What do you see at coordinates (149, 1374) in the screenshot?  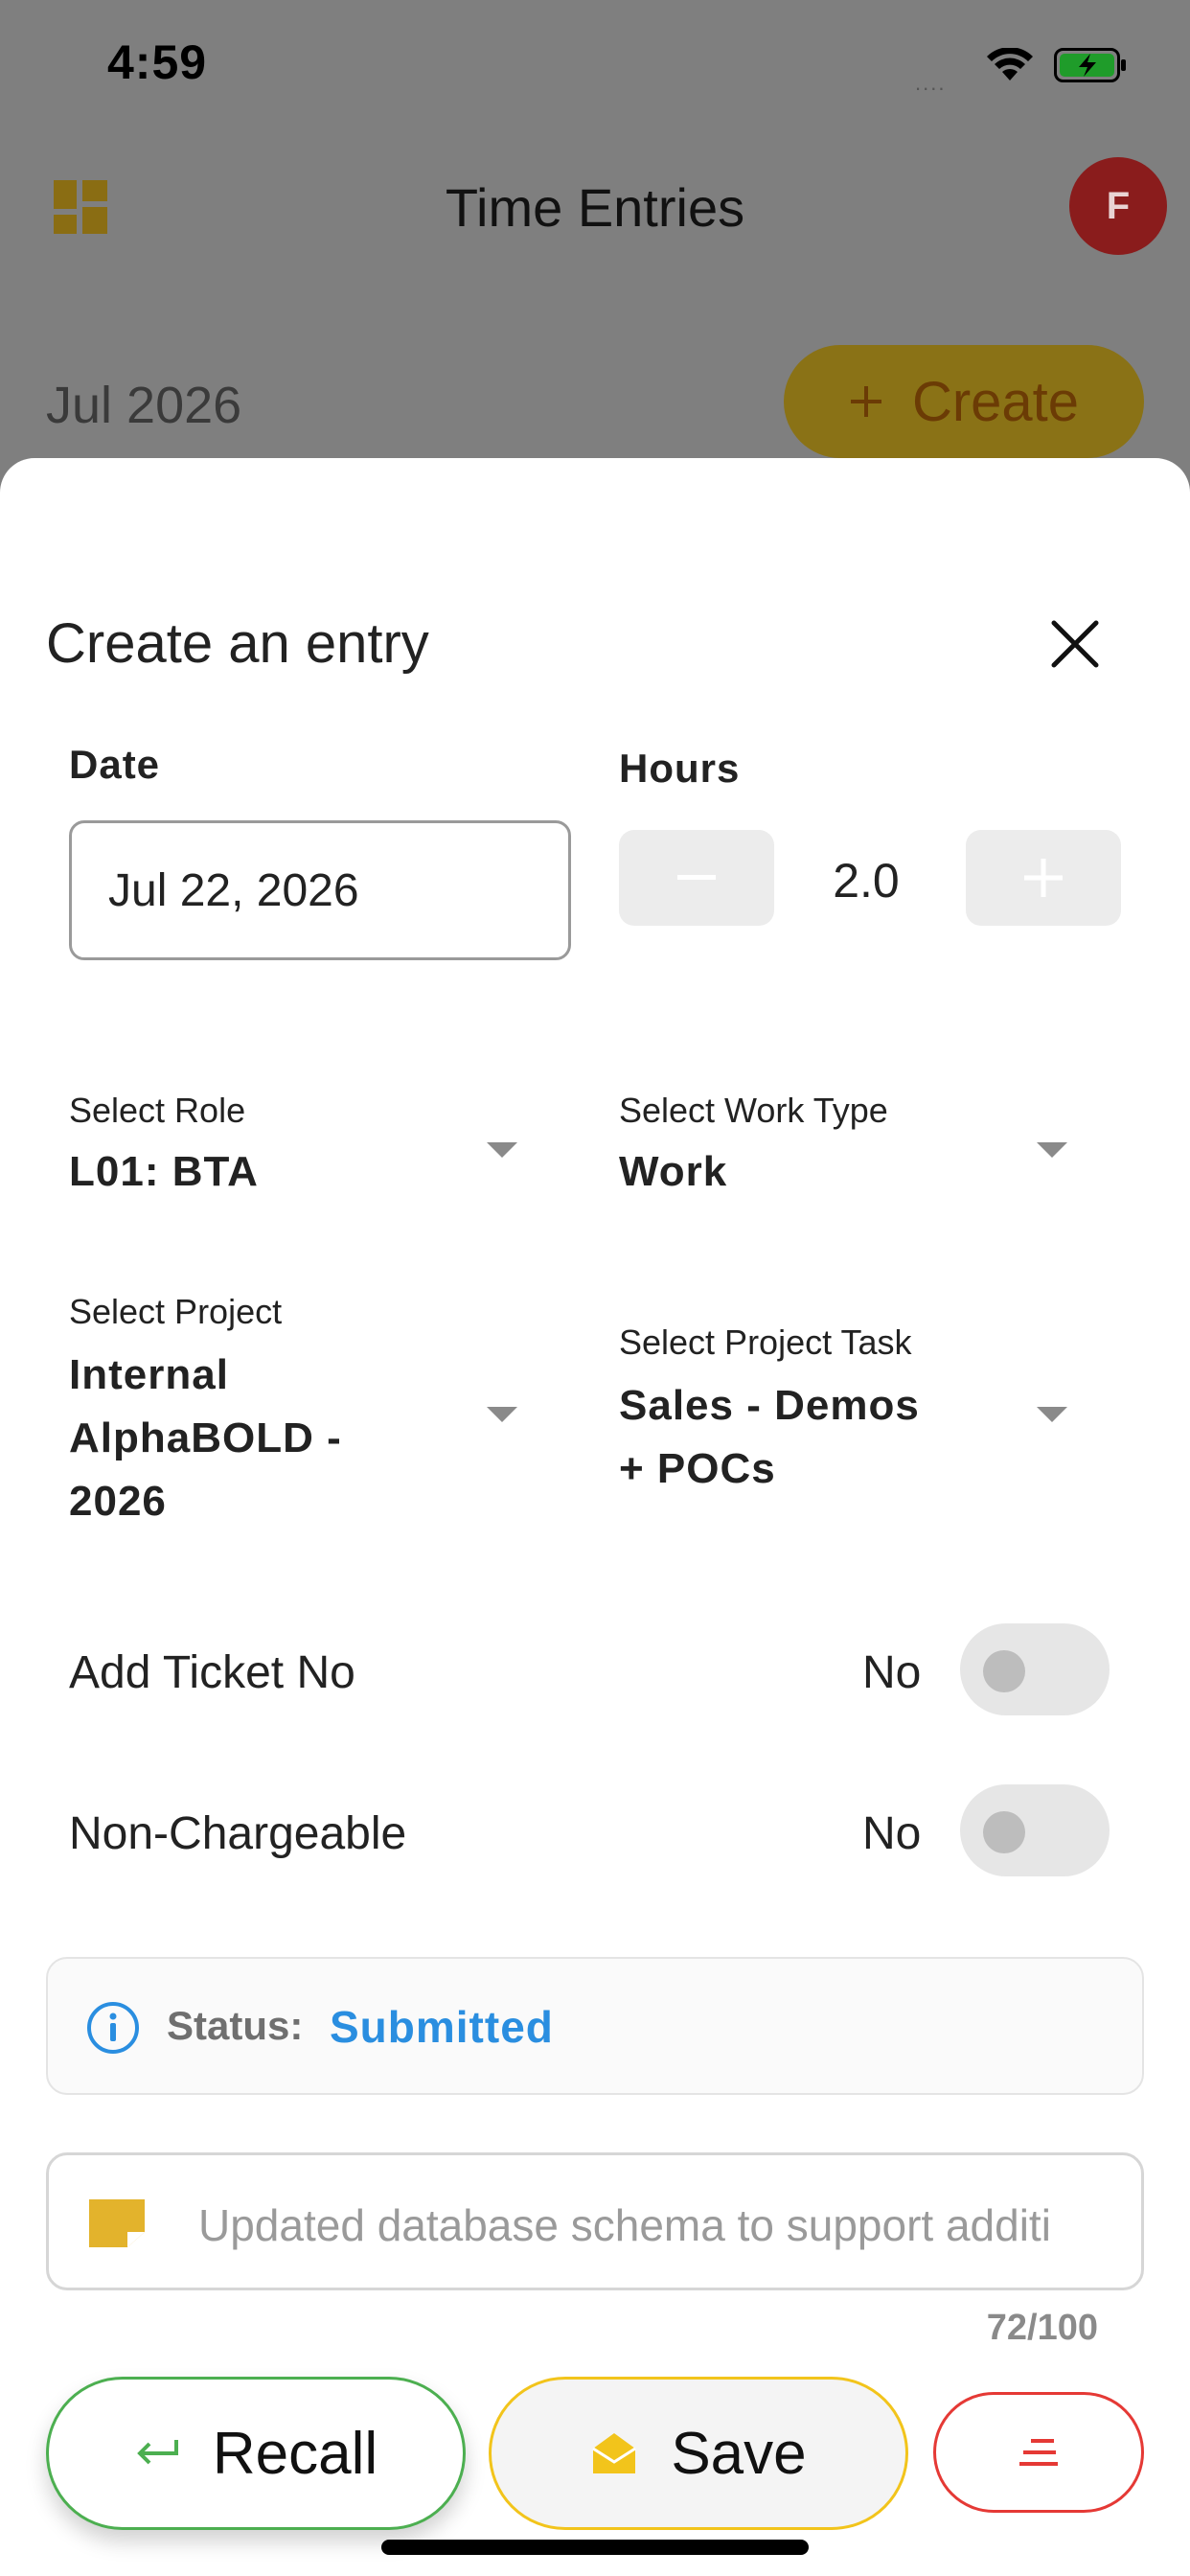 I see `project-select-value-line: Internal` at bounding box center [149, 1374].